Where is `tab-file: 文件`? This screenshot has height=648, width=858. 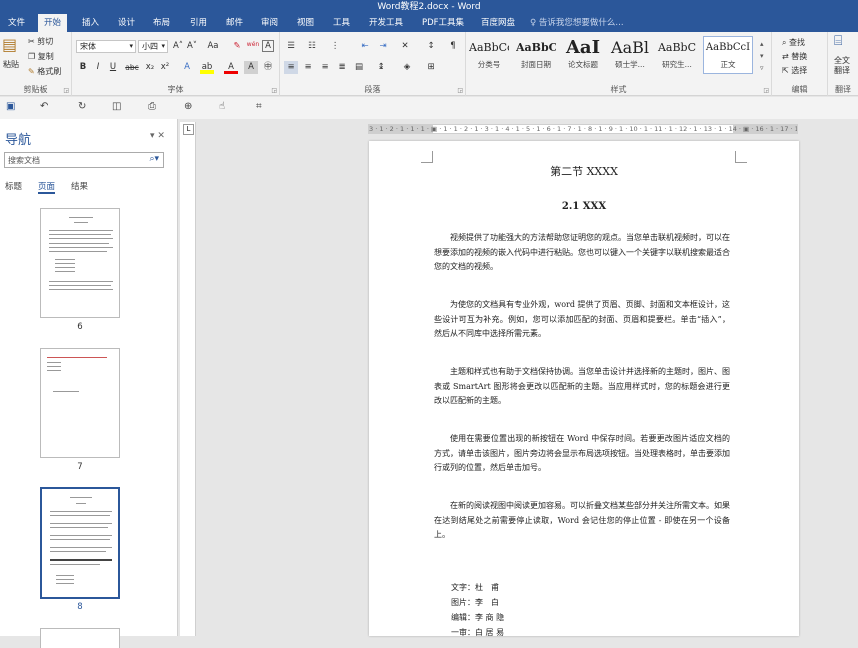
tab-file: 文件 is located at coordinates (16, 23).